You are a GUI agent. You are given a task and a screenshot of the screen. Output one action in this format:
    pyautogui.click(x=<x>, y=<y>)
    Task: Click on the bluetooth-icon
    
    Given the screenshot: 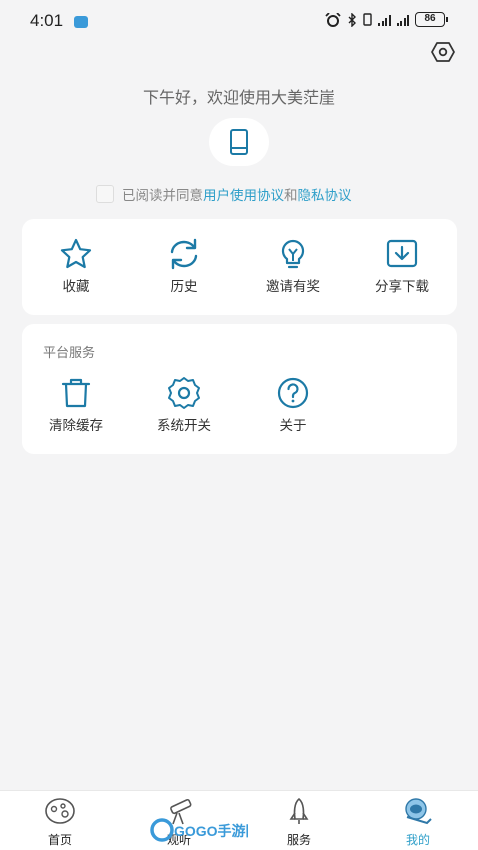 What is the action you would take?
    pyautogui.click(x=352, y=19)
    